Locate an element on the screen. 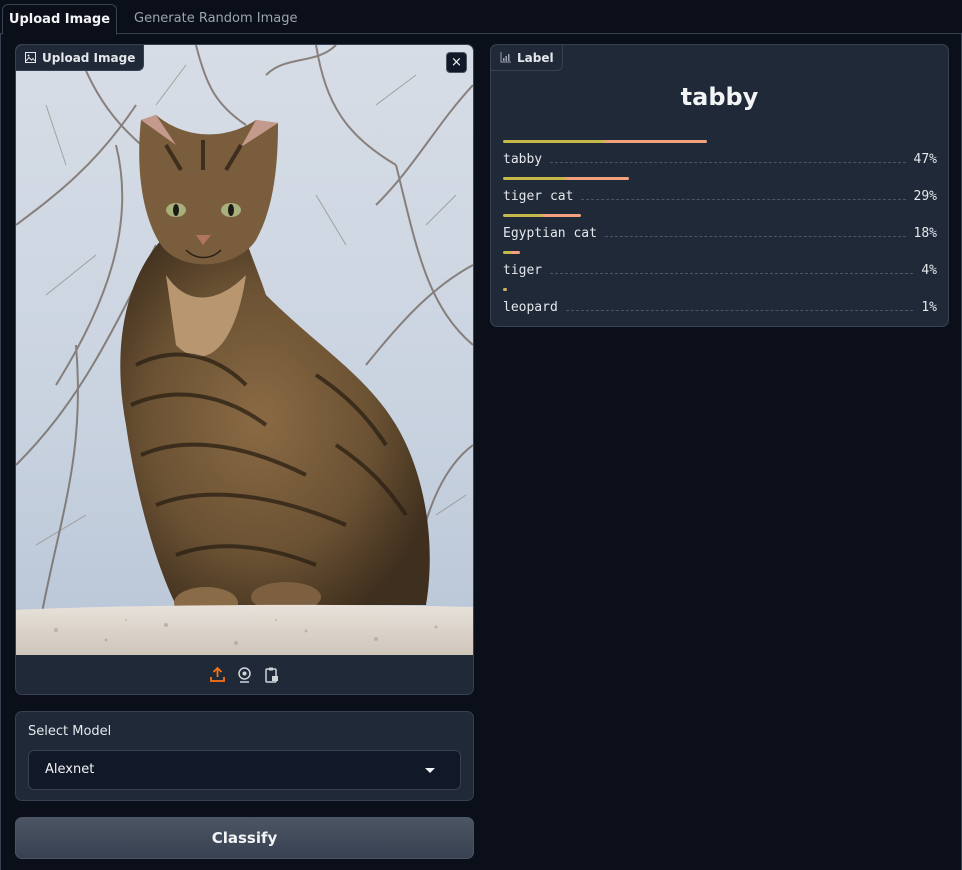 This screenshot has width=962, height=870. confidence-row: tiger 4% is located at coordinates (720, 266).